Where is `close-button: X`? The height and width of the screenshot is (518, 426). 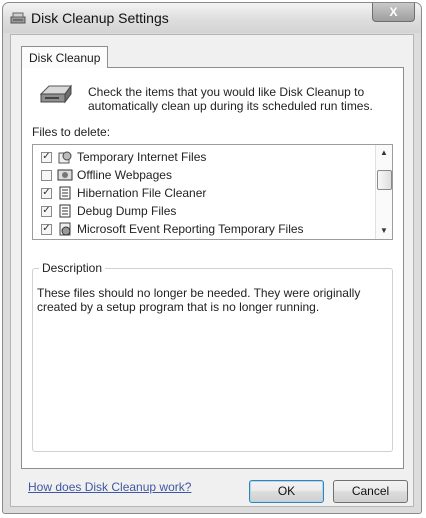
close-button: X is located at coordinates (393, 12).